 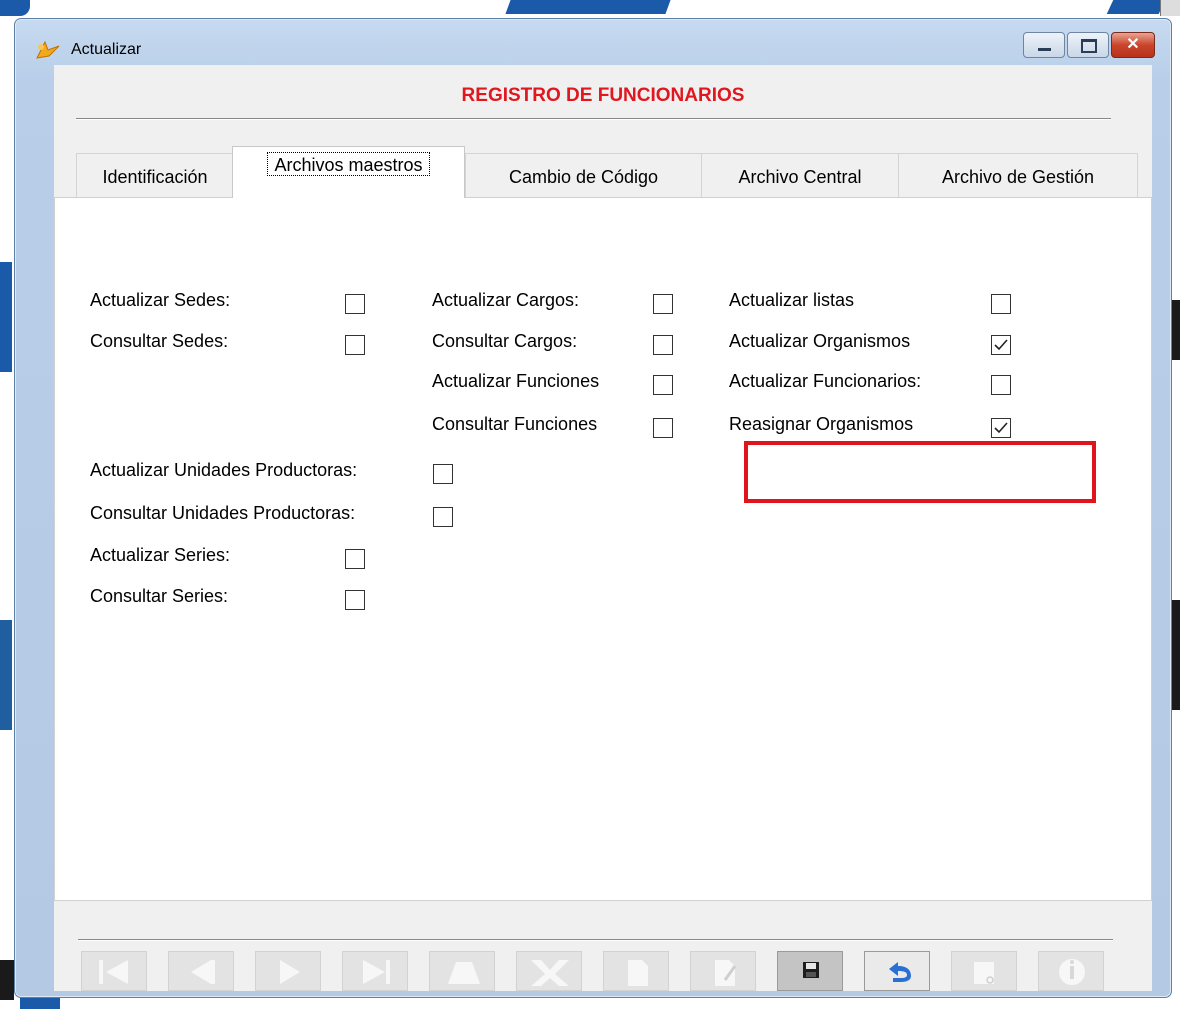 I want to click on consultar-unidades-productoras-checkbox, so click(x=443, y=517).